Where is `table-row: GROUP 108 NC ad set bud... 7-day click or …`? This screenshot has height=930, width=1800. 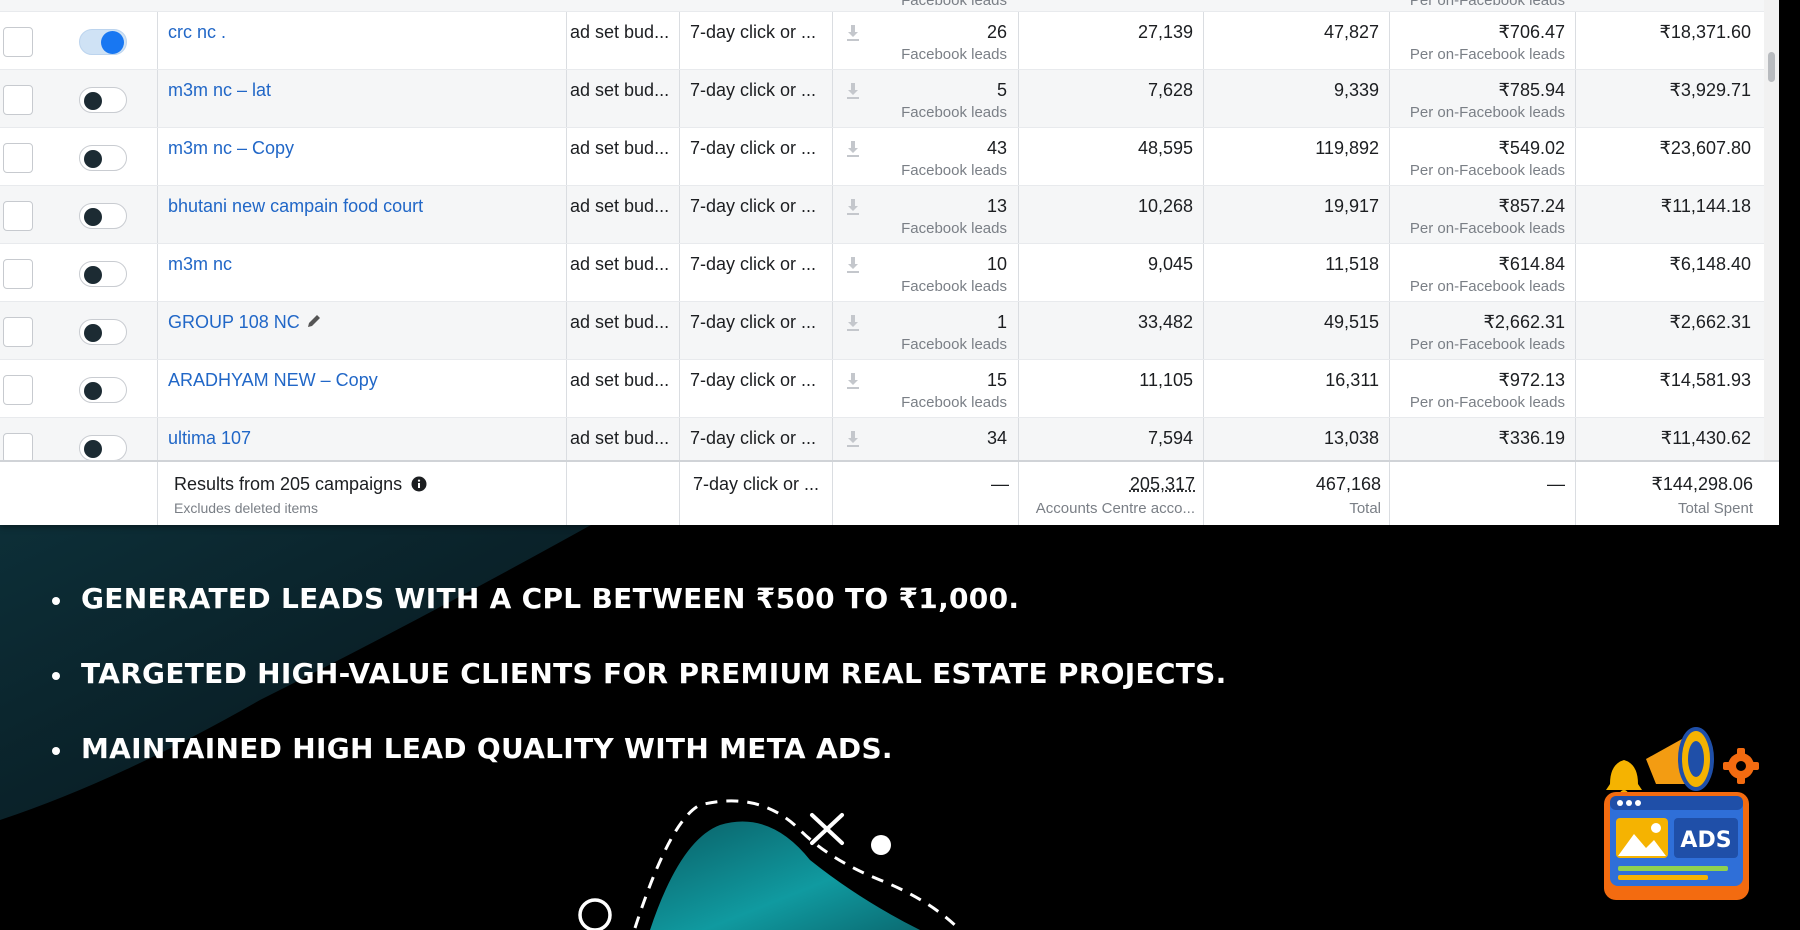
table-row: GROUP 108 NC ad set bud... 7-day click or … is located at coordinates (889, 331).